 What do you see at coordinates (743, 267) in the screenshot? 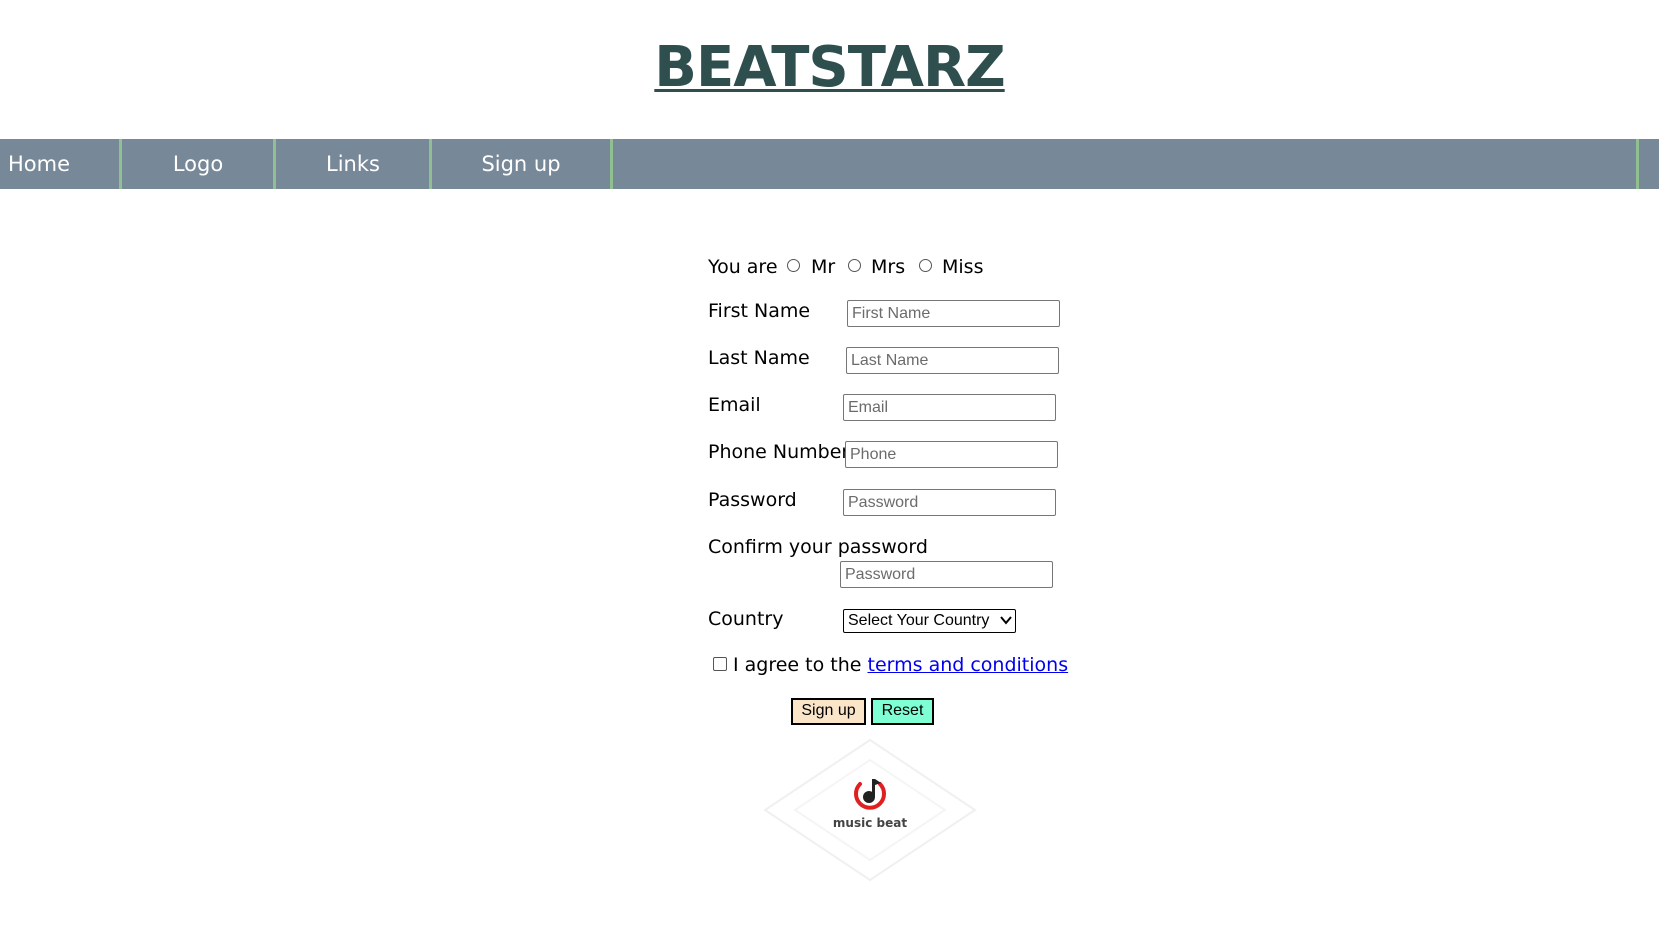
I see `salutation-label: You are` at bounding box center [743, 267].